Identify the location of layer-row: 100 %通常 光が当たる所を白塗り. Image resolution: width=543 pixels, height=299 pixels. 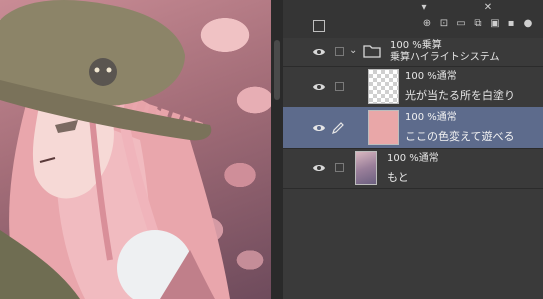
(413, 87).